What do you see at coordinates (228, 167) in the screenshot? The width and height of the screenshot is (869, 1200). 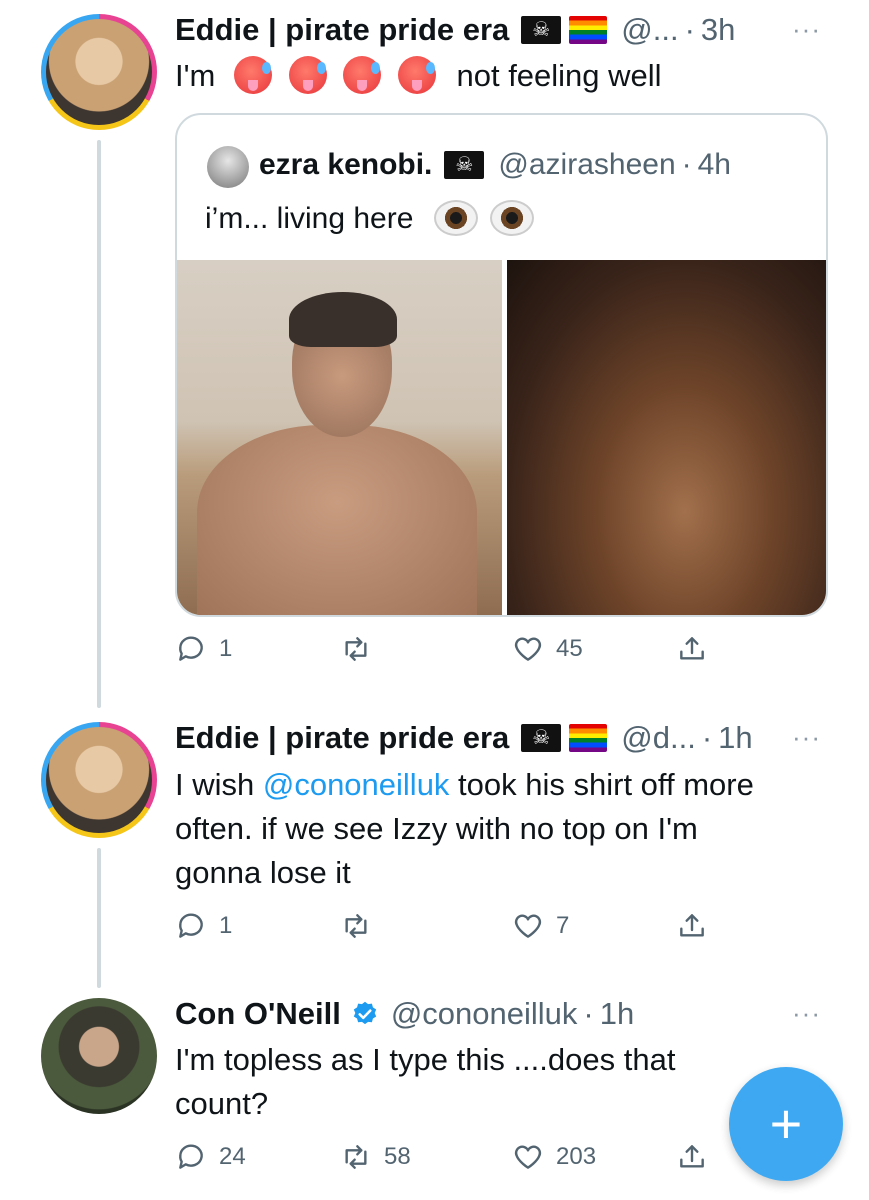 I see `quoted-avatar` at bounding box center [228, 167].